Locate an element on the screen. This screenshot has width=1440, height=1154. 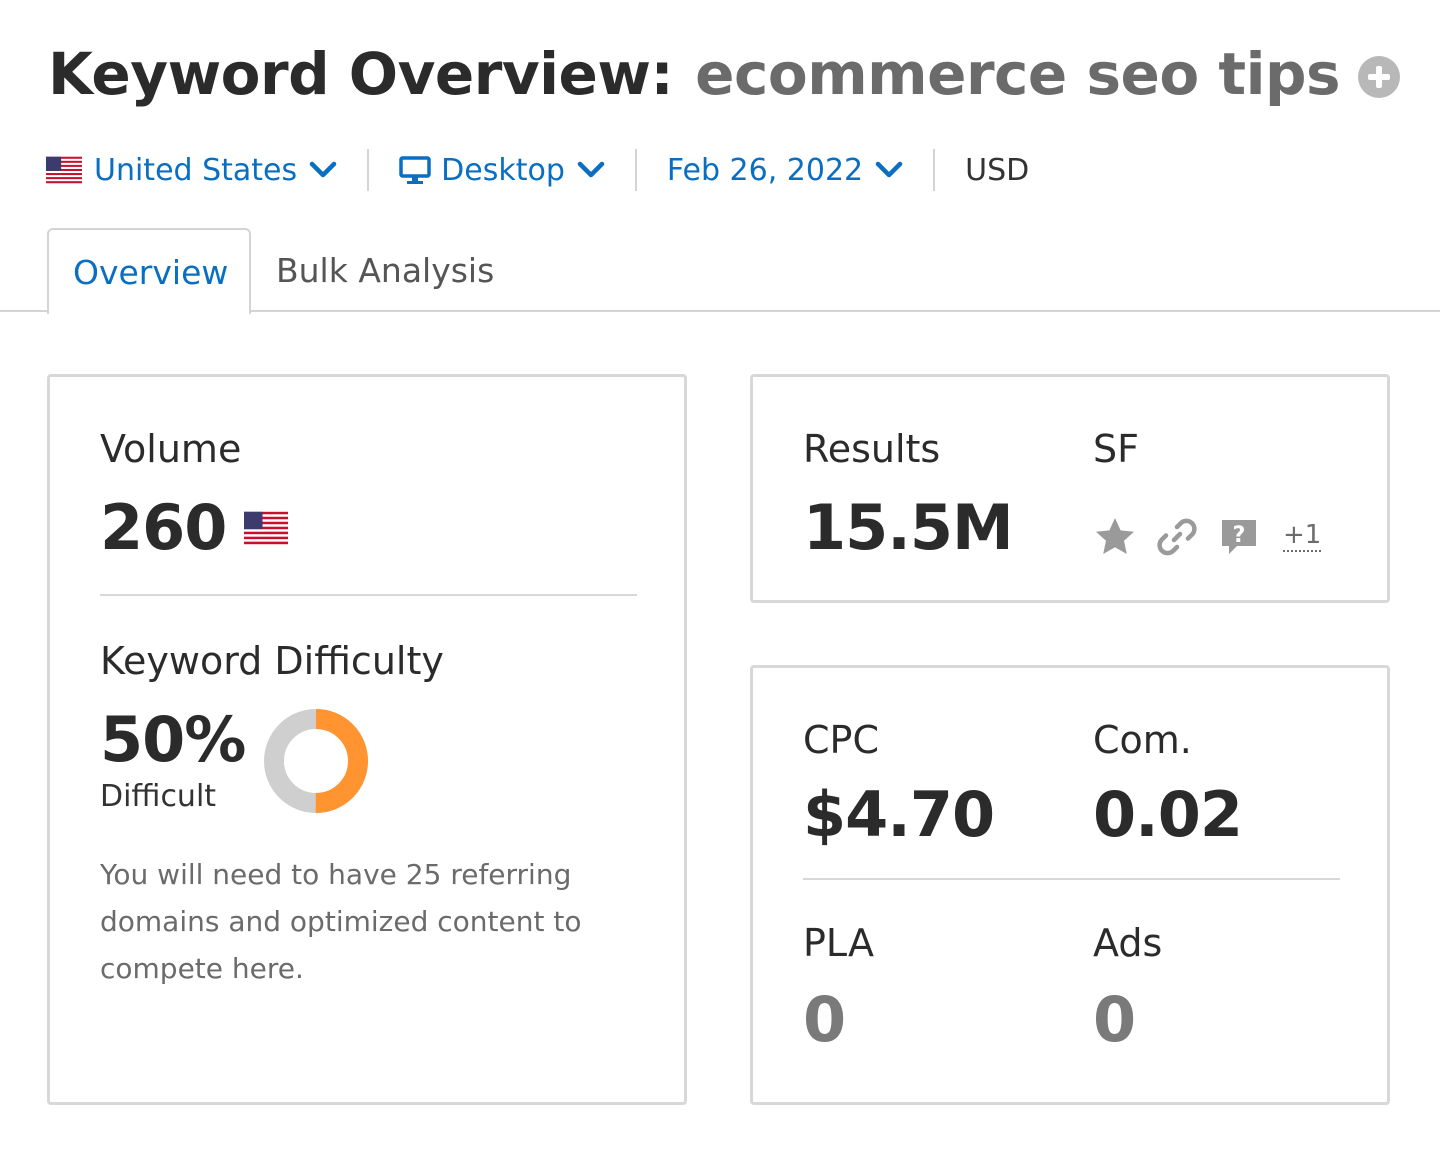
filters-bar: United States Desktop Feb 26, 2022 USD is located at coordinates (537, 170).